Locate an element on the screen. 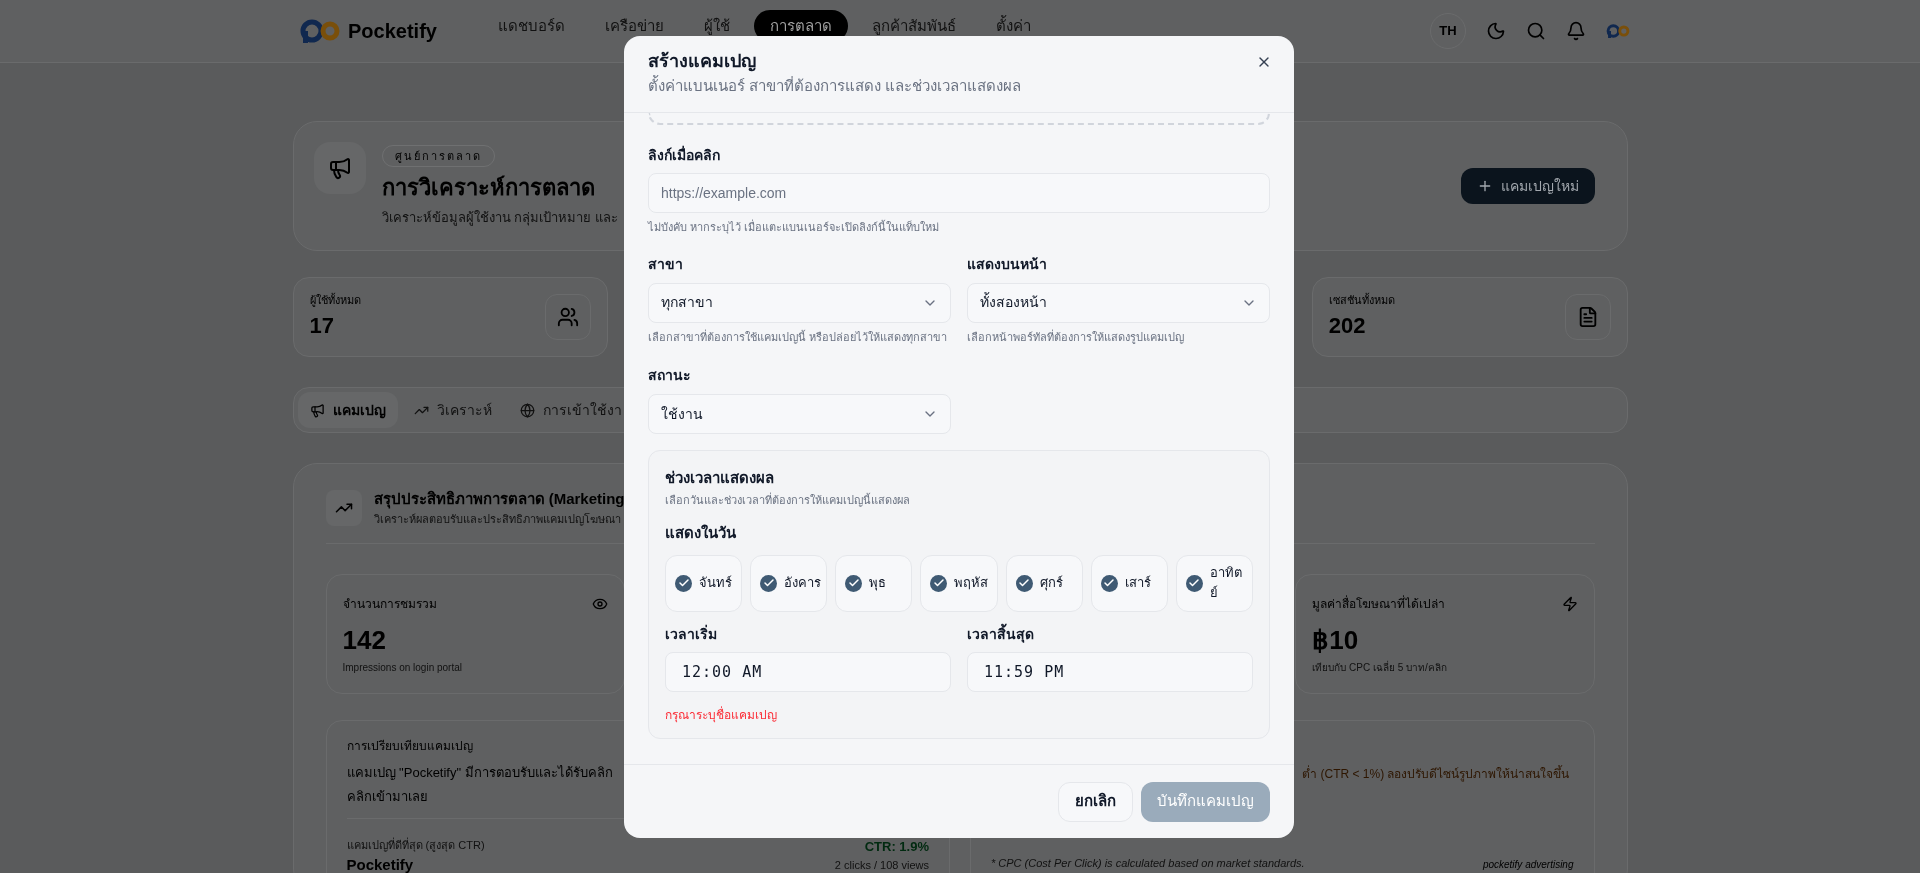  stat-value: 202 is located at coordinates (1347, 325).